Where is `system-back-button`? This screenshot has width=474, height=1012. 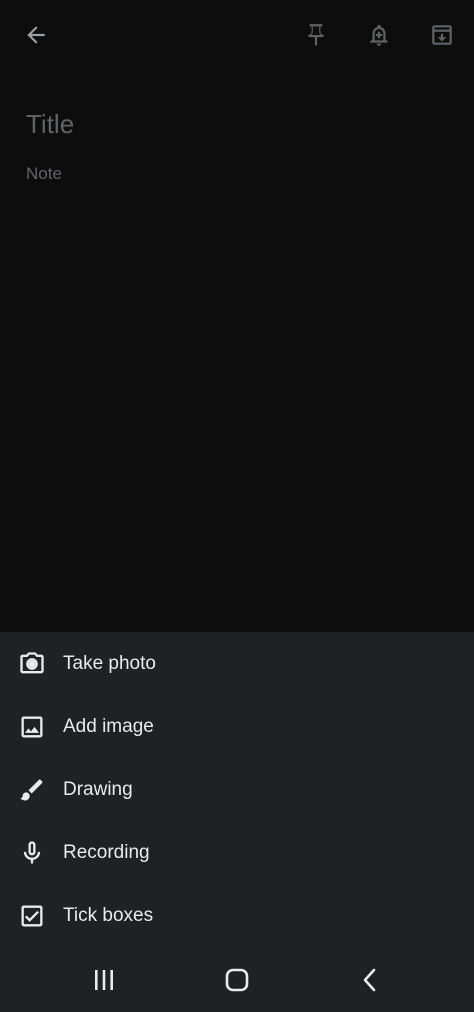 system-back-button is located at coordinates (370, 980).